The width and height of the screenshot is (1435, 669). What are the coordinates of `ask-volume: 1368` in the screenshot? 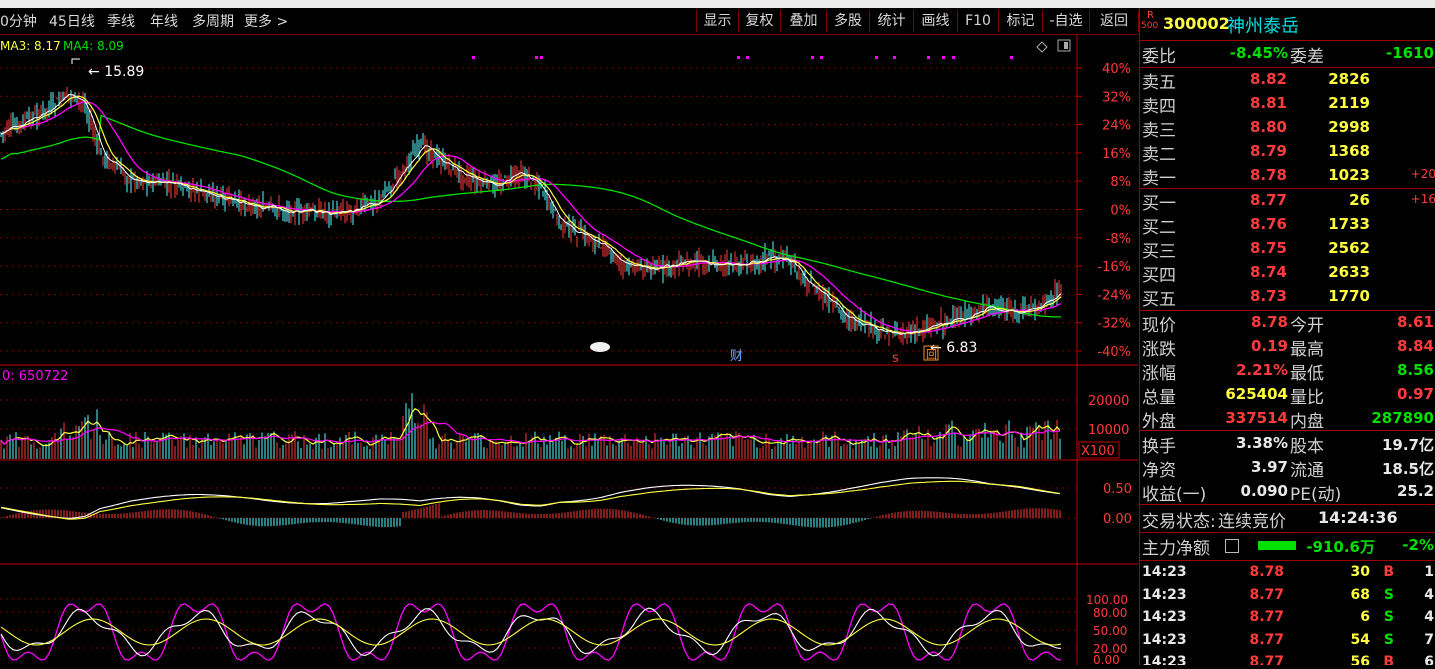 It's located at (1349, 151).